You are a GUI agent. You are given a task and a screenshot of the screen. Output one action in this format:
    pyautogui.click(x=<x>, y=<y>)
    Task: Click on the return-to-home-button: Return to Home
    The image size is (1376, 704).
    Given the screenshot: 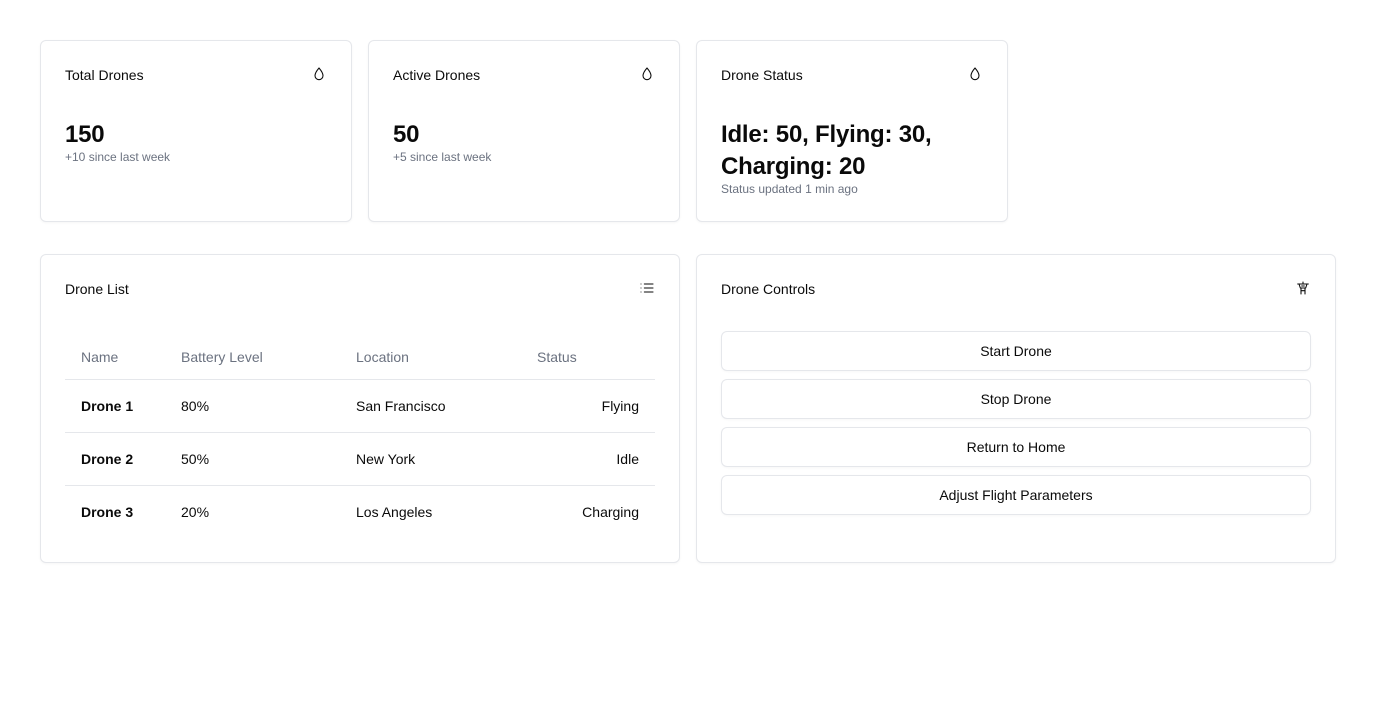 What is the action you would take?
    pyautogui.click(x=1016, y=447)
    